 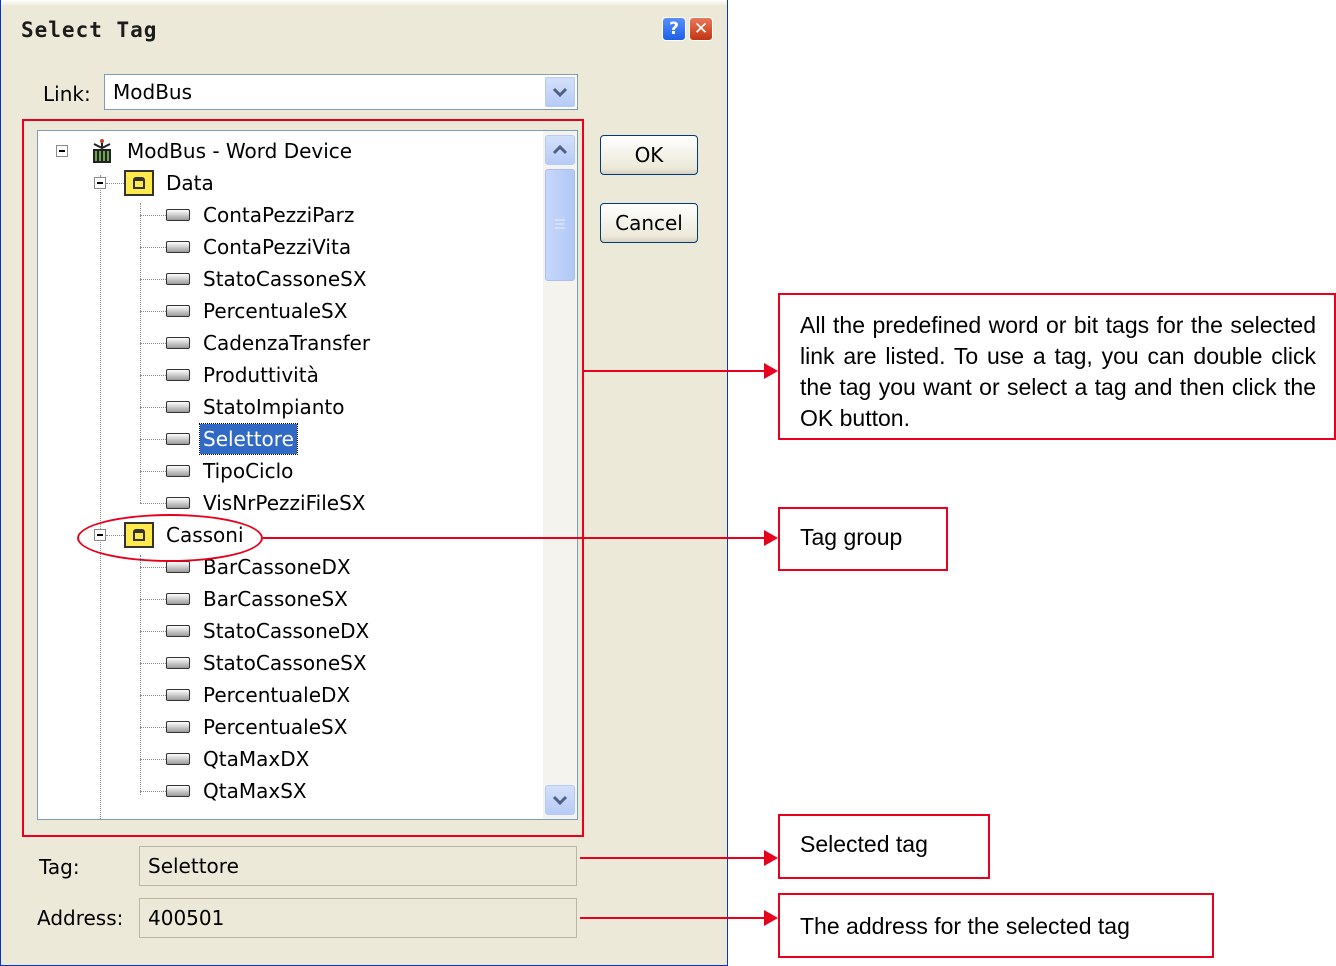 I want to click on group-callout: Tag group, so click(x=863, y=539).